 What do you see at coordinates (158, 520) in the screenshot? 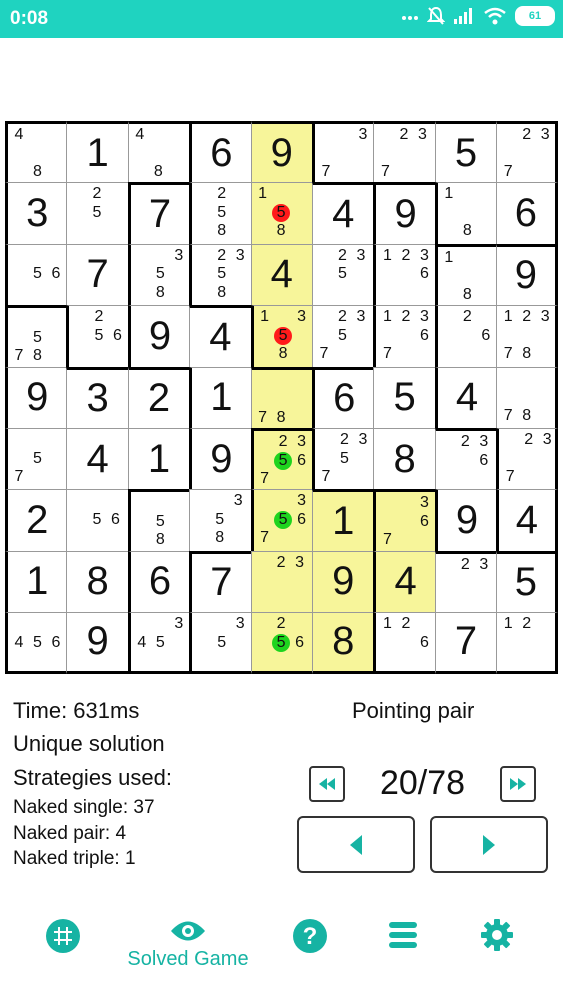
I see `sudoku-cell: 58` at bounding box center [158, 520].